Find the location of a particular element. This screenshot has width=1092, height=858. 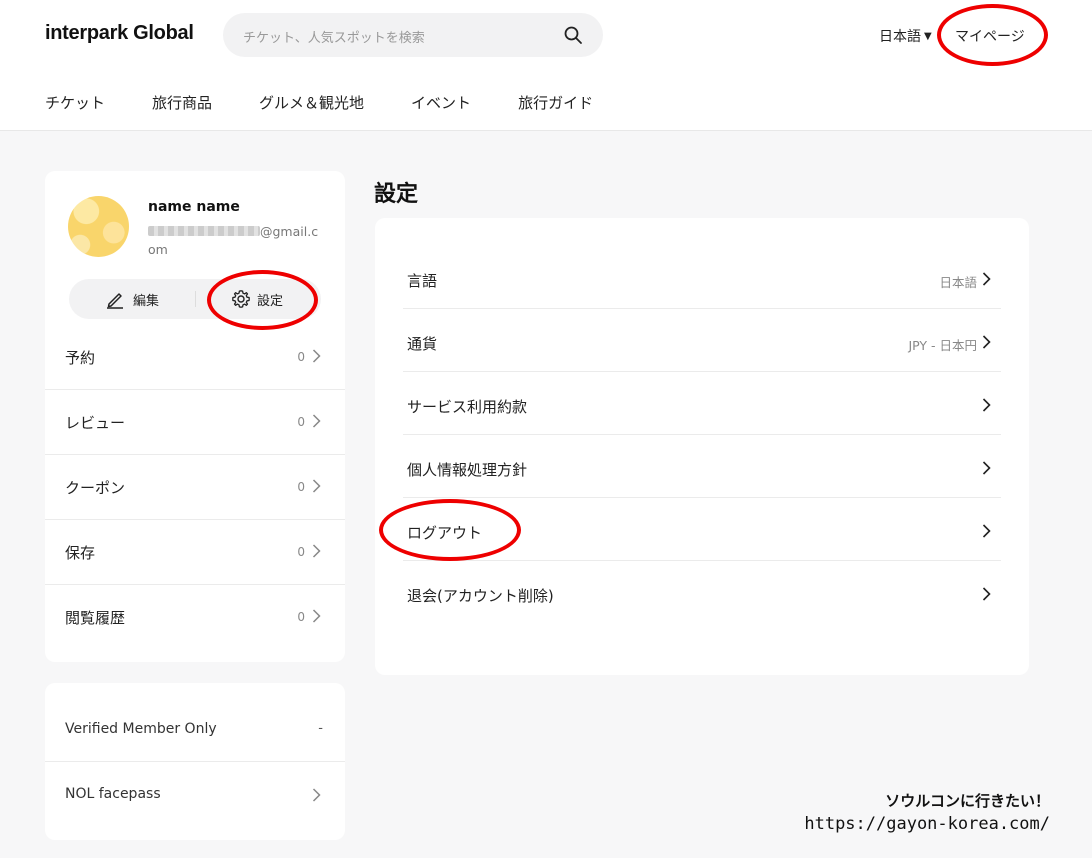

divider is located at coordinates (195, 299).